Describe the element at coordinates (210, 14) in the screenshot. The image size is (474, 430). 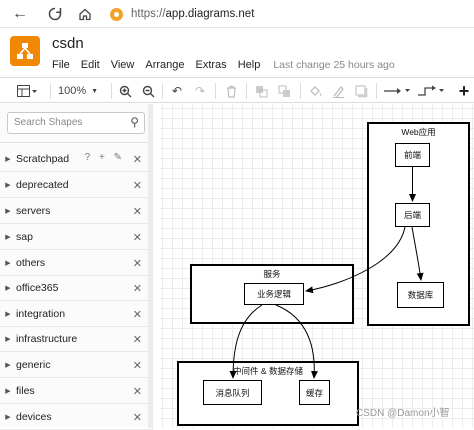
I see `url-host: app.diagrams.net` at that location.